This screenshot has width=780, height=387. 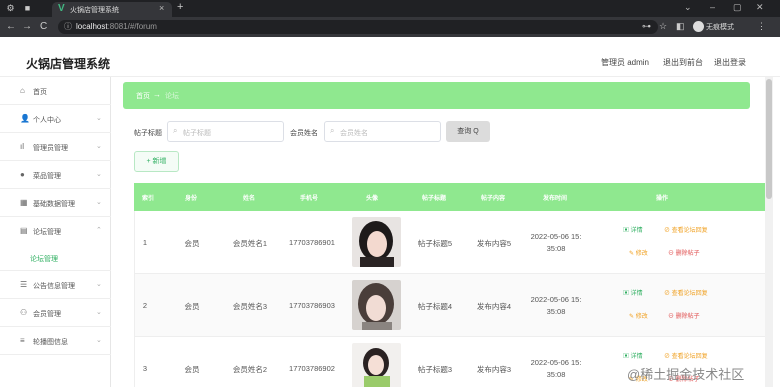 I want to click on more-menu-icon: ⋮, so click(x=761, y=26).